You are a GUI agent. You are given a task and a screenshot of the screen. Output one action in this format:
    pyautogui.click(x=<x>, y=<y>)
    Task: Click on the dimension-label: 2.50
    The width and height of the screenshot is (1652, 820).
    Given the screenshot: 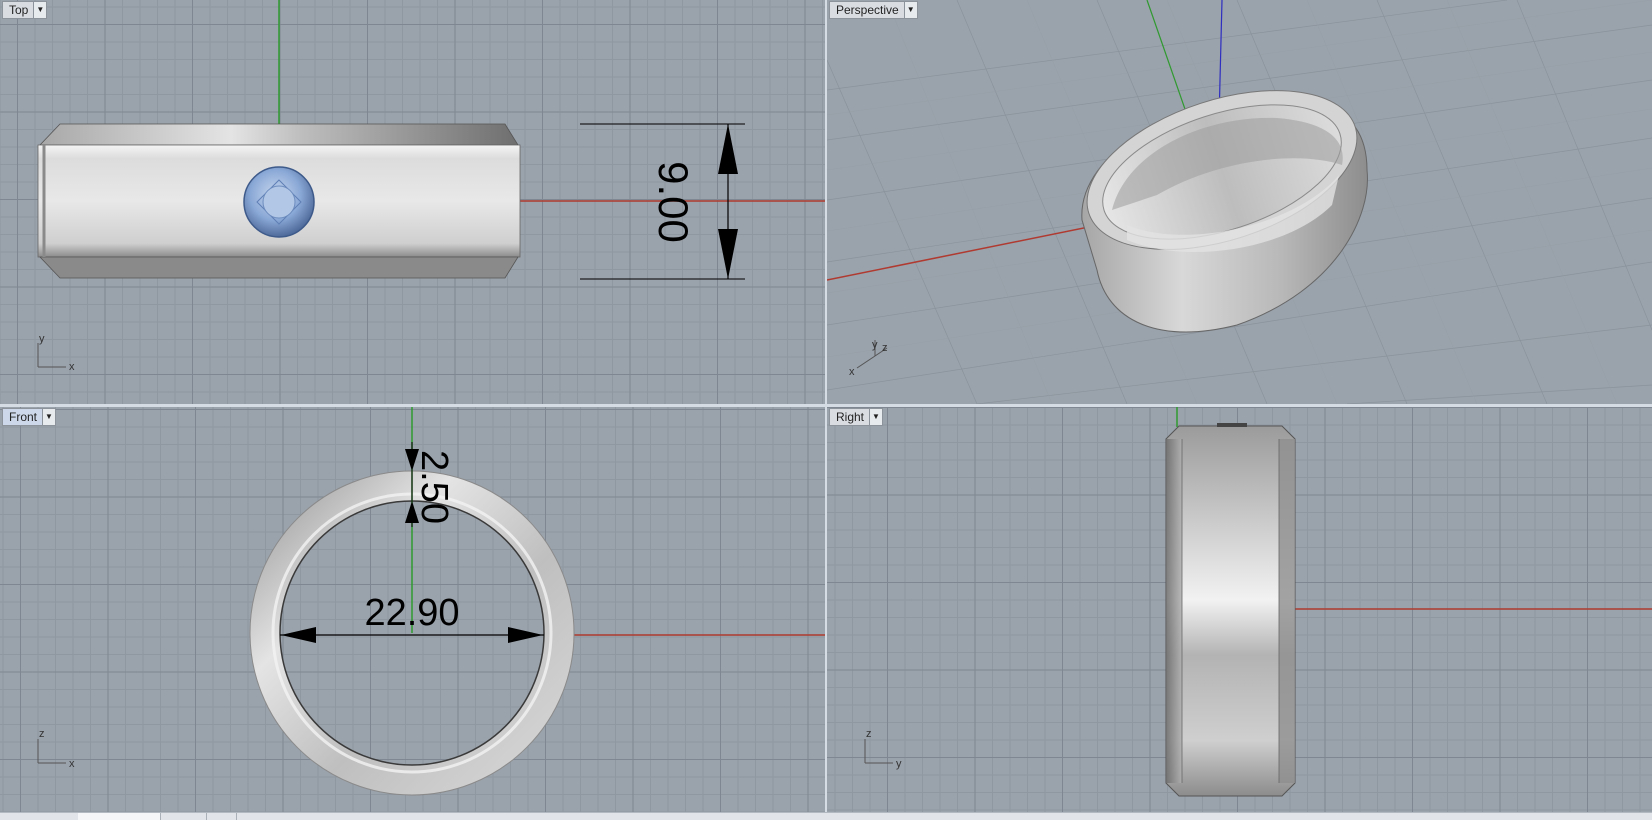 What is the action you would take?
    pyautogui.click(x=434, y=487)
    